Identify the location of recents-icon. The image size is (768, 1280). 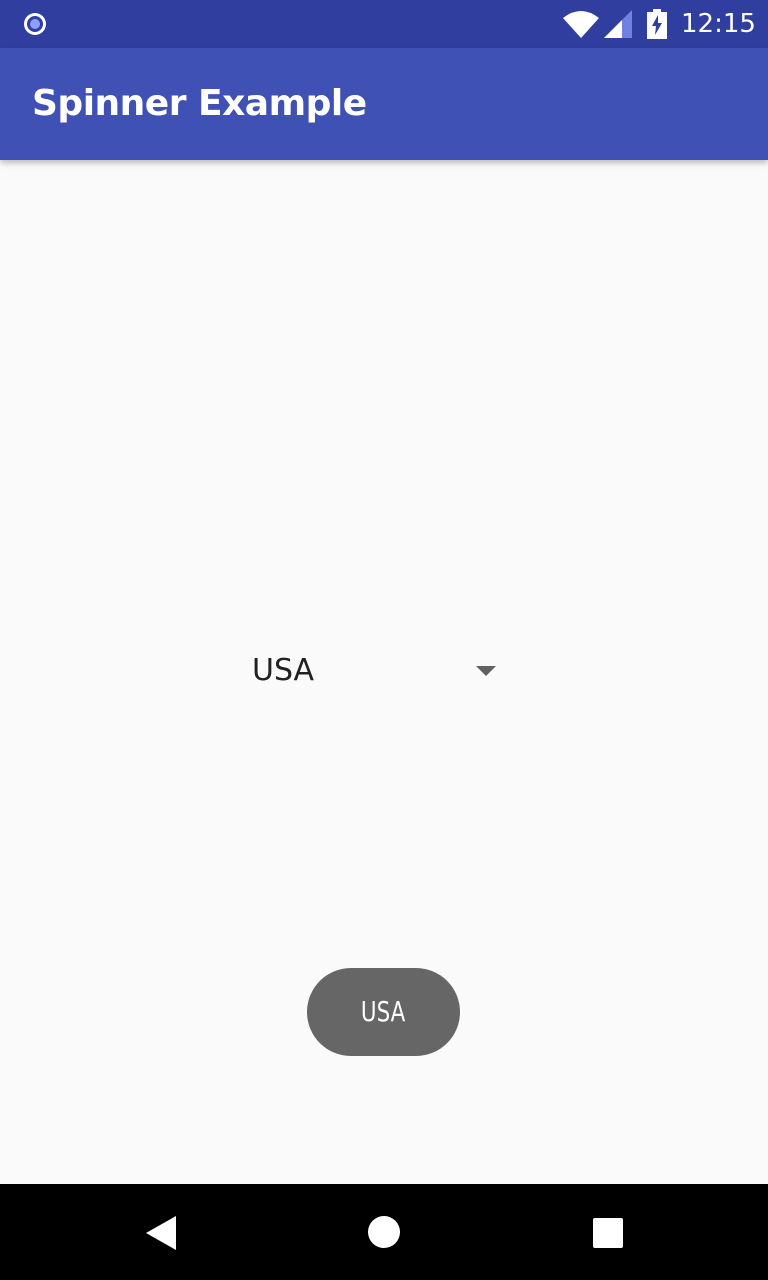
(608, 1233).